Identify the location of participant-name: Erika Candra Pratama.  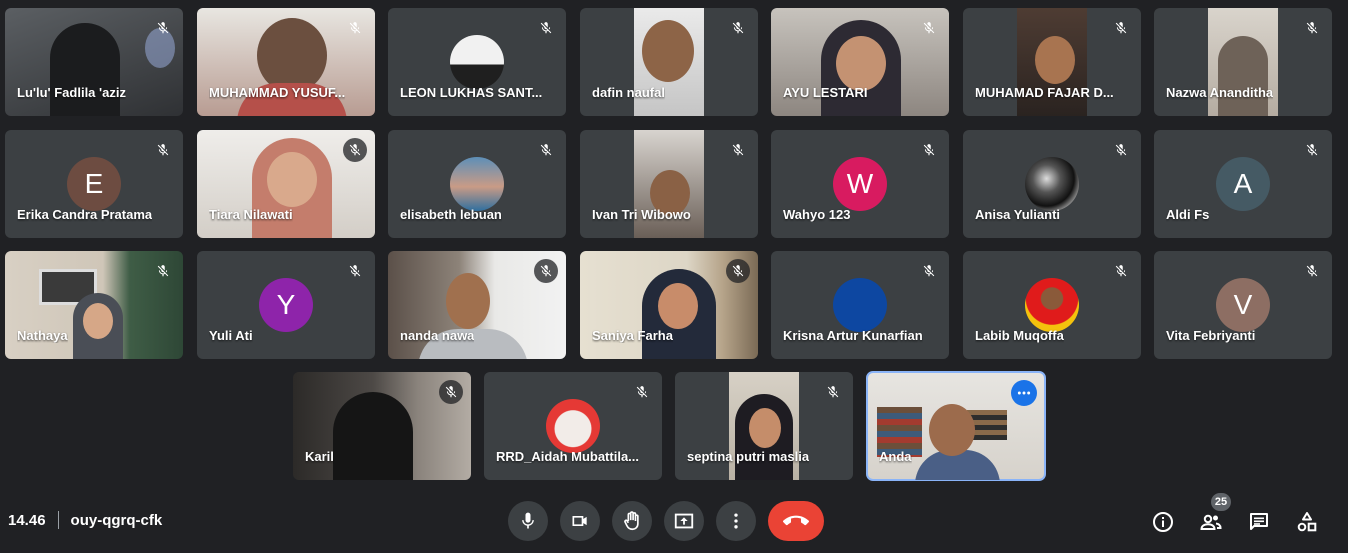
(85, 214).